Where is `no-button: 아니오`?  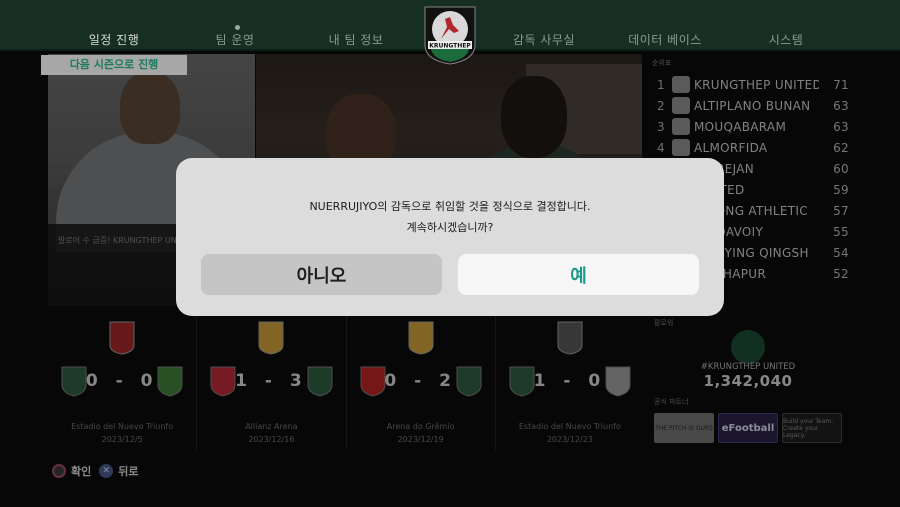
no-button: 아니오 is located at coordinates (321, 274).